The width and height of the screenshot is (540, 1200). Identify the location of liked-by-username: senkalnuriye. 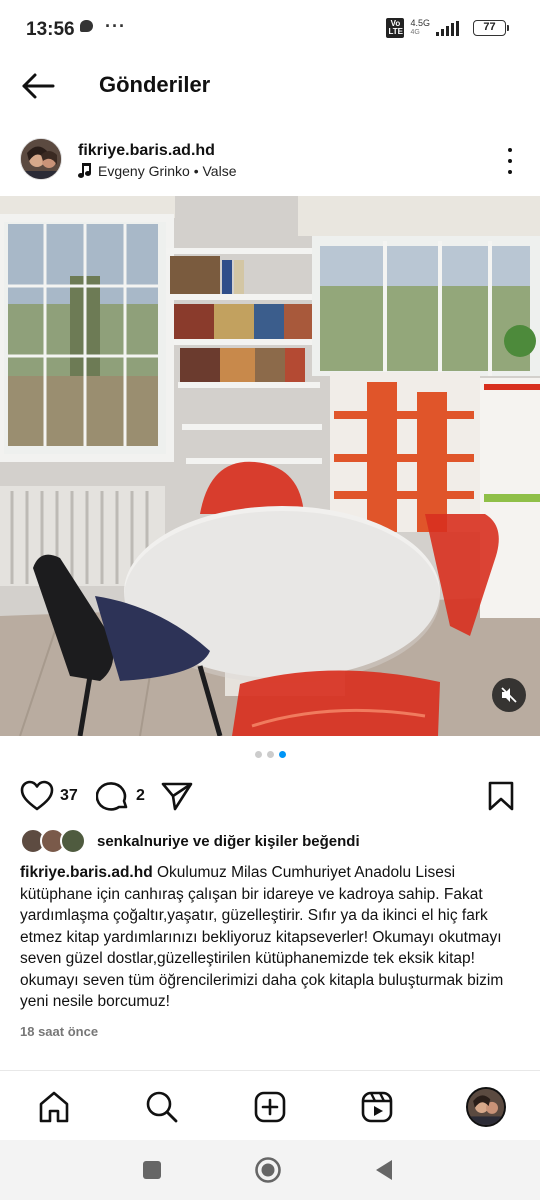
(143, 841).